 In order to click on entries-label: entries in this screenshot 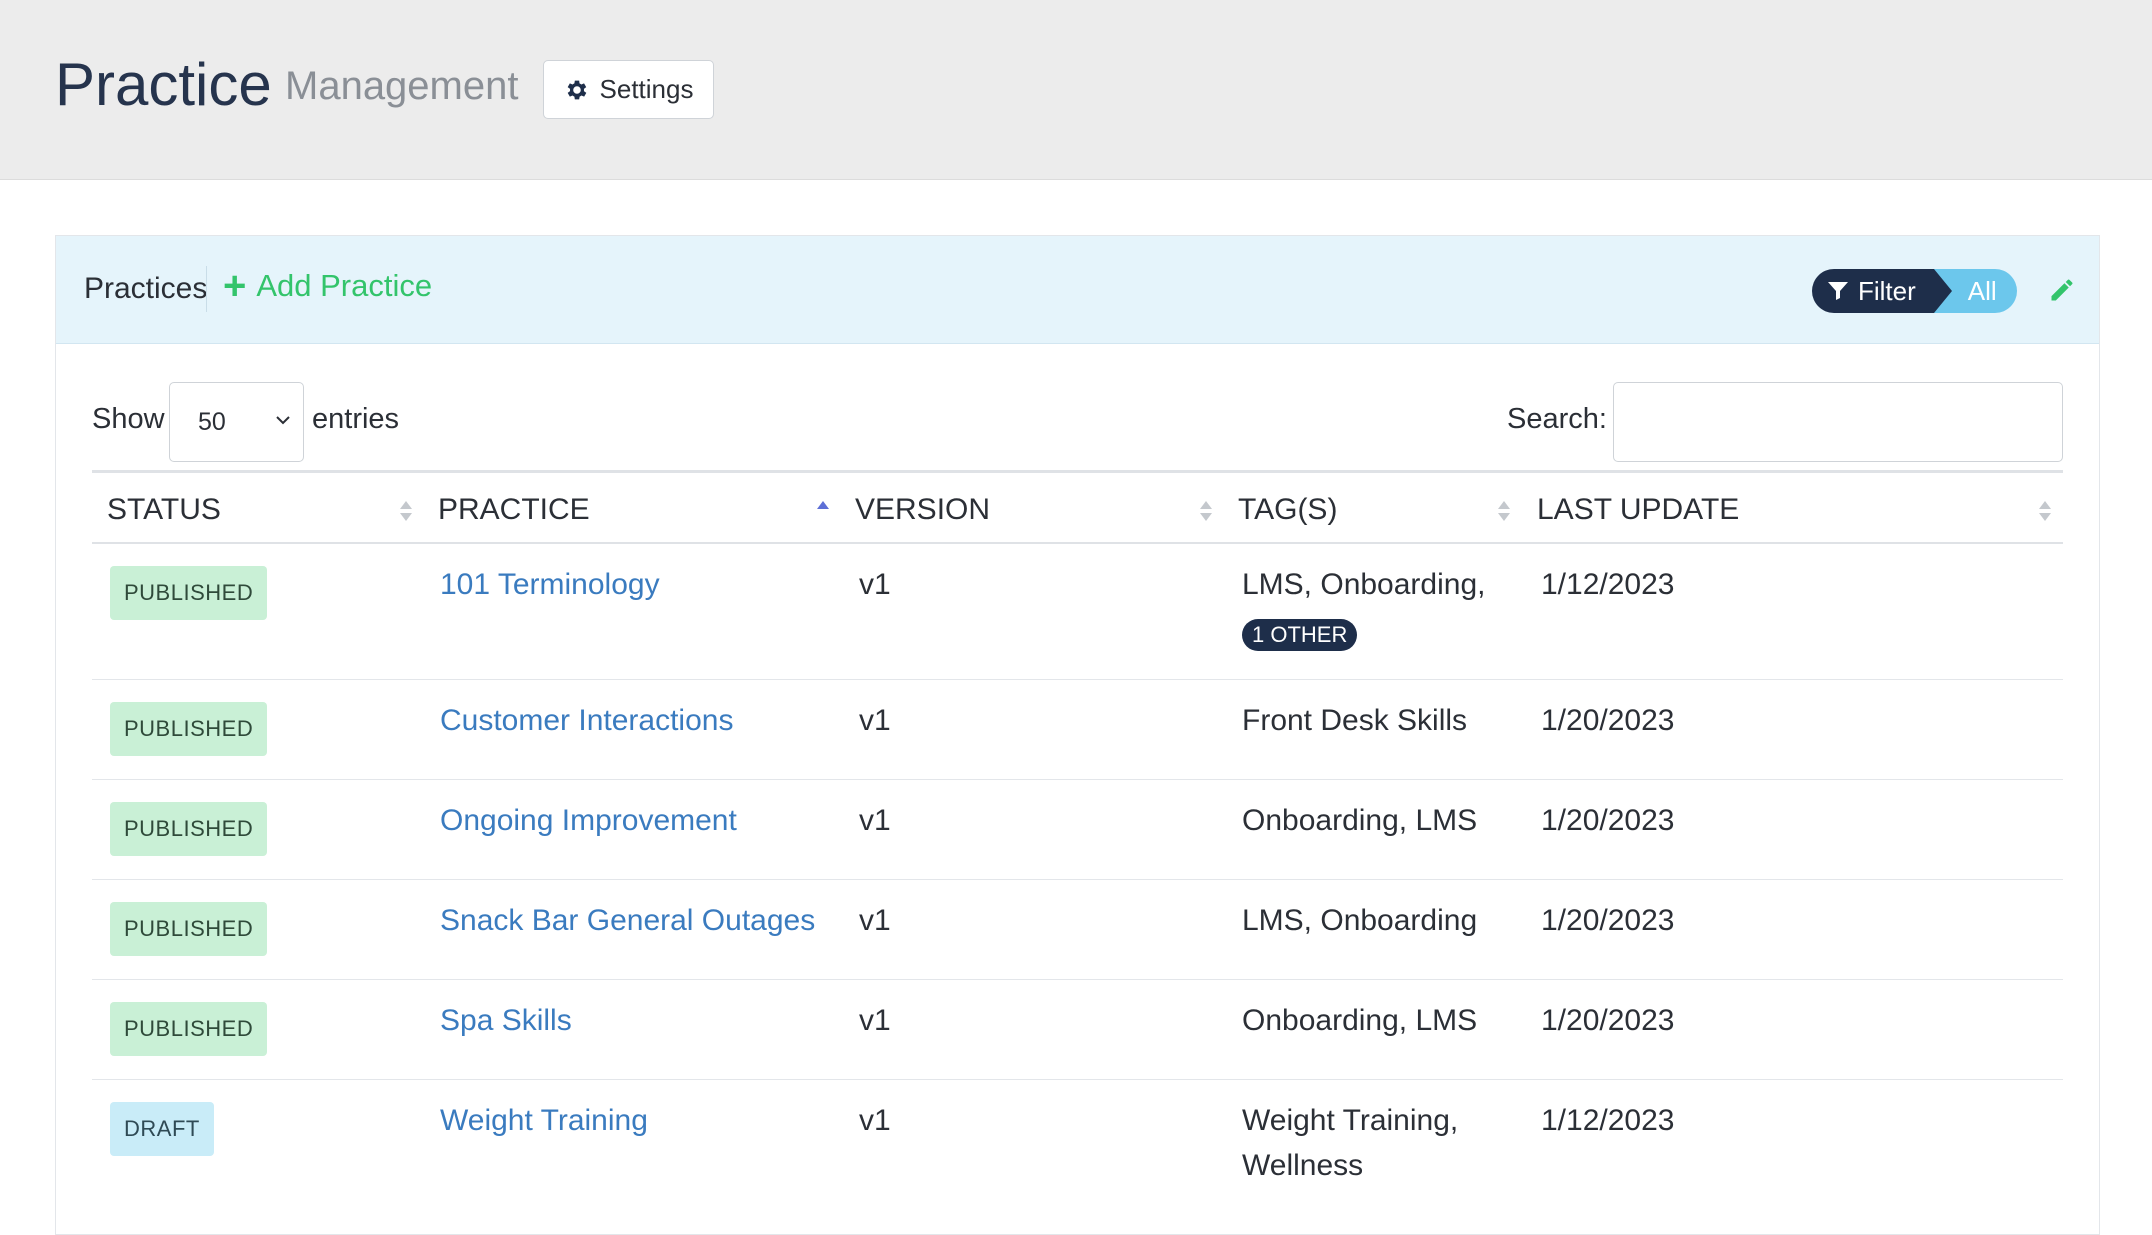, I will do `click(356, 419)`.